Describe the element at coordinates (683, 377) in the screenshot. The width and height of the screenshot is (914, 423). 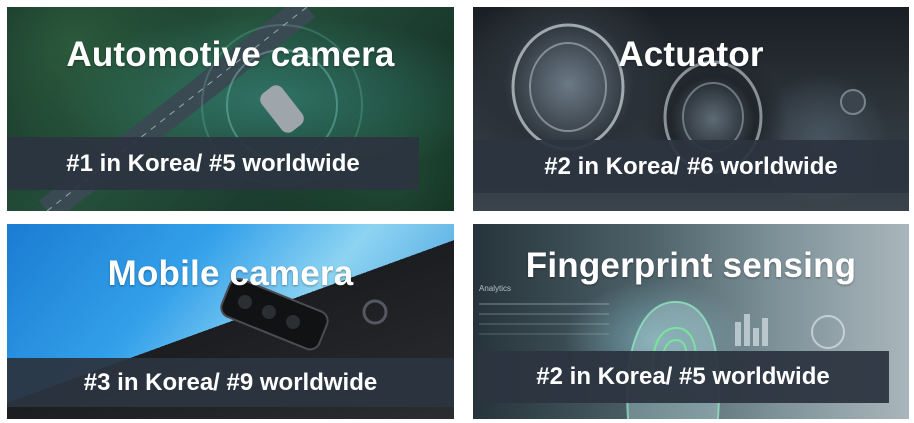
I see `rank-banner: #2 in Korea/ #5 worldwide` at that location.